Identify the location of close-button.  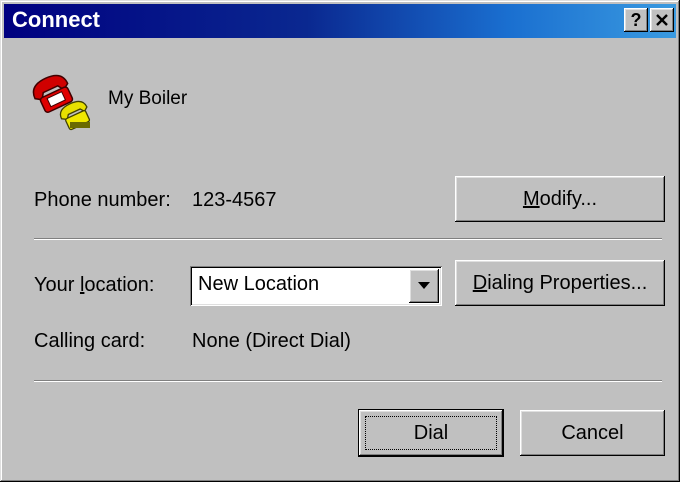
(662, 20).